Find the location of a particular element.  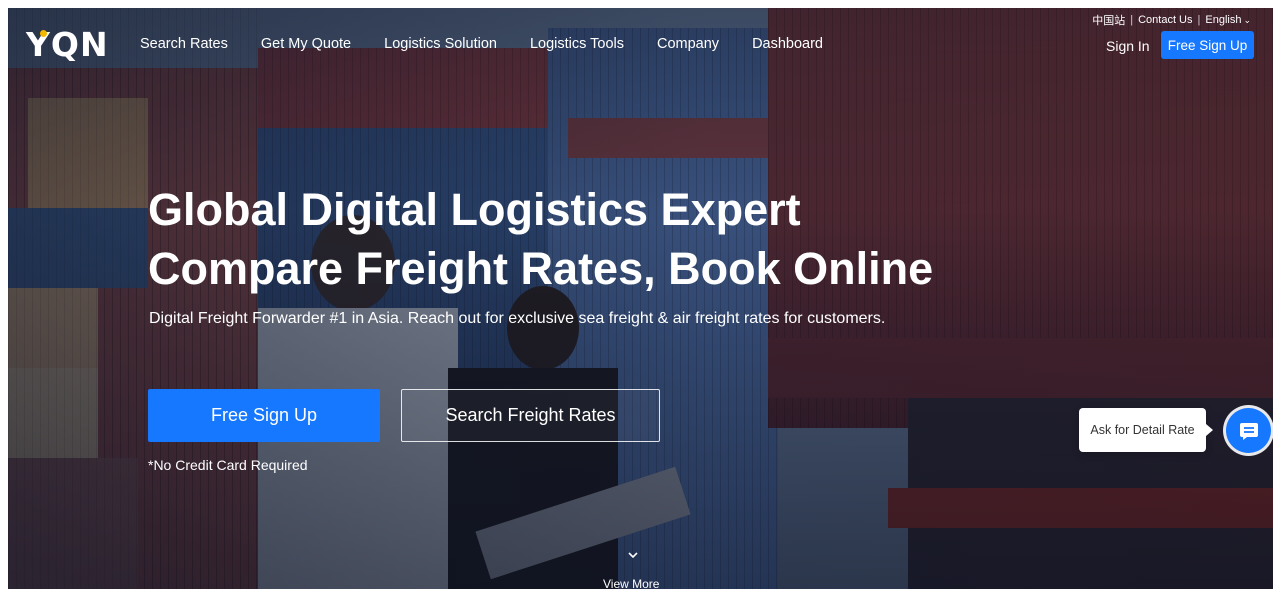

brand-logo: YQN is located at coordinates (67, 44).